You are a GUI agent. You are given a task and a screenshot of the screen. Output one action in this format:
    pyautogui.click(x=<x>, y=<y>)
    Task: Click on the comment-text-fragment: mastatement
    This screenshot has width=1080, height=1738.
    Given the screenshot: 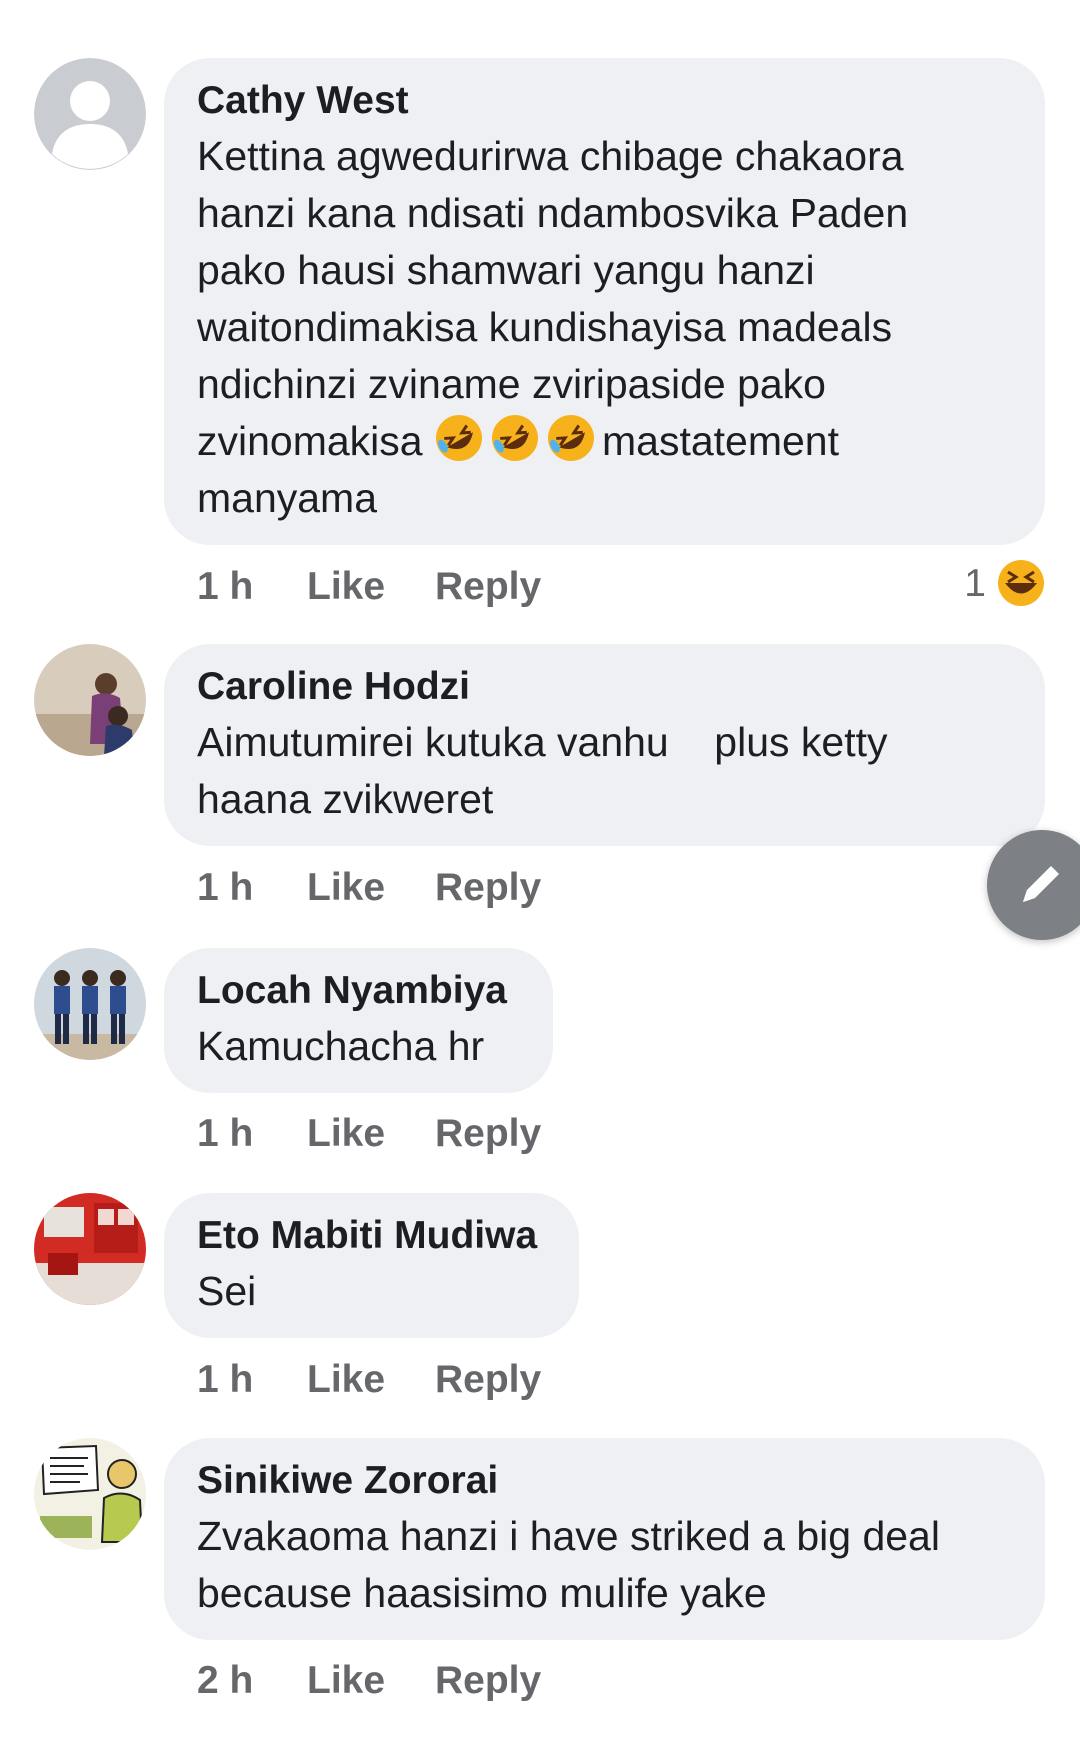 What is the action you would take?
    pyautogui.click(x=720, y=441)
    